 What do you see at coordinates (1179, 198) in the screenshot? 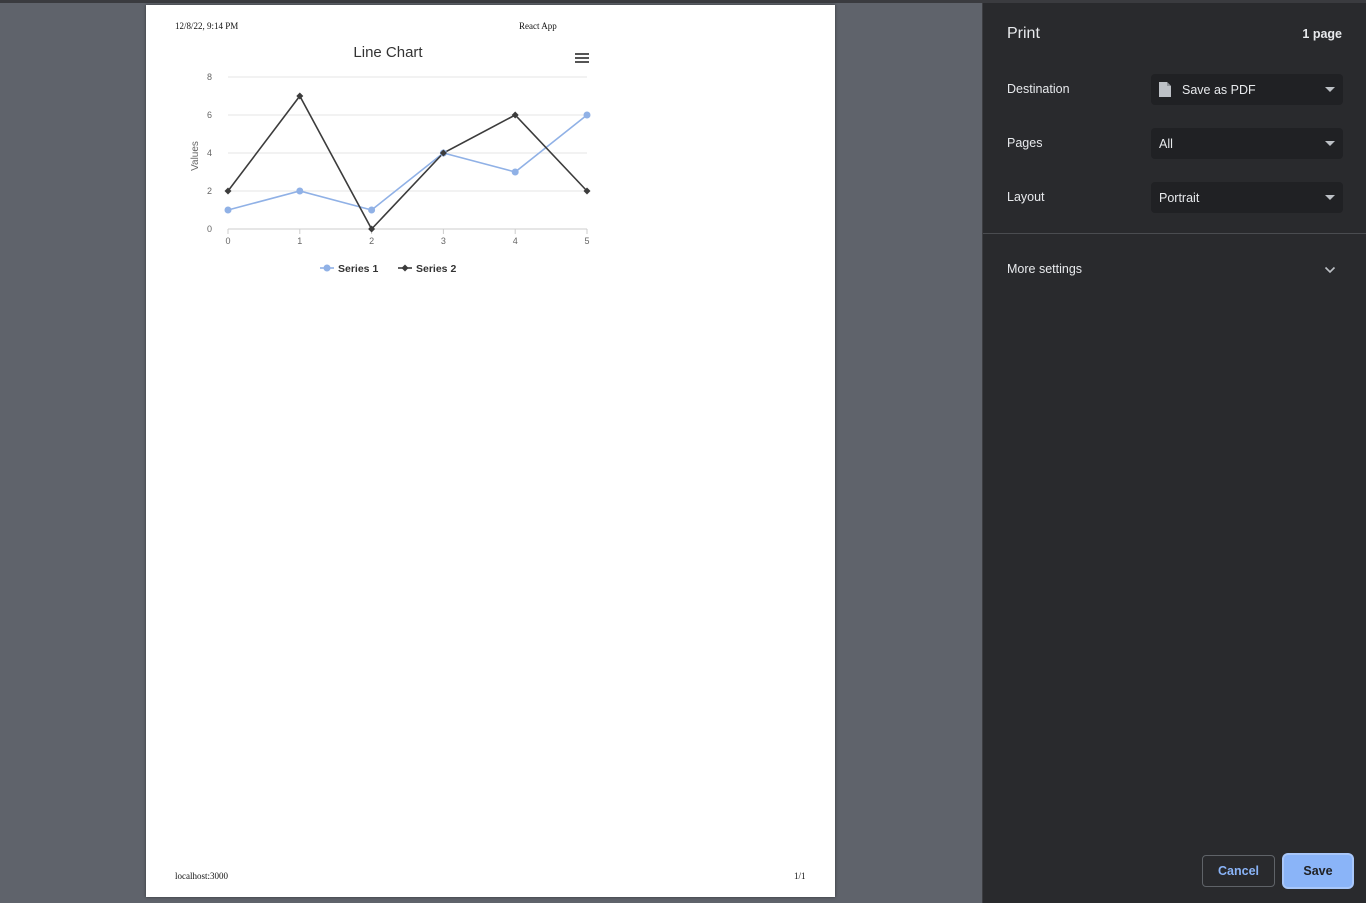
I see `layout-value: Portrait` at bounding box center [1179, 198].